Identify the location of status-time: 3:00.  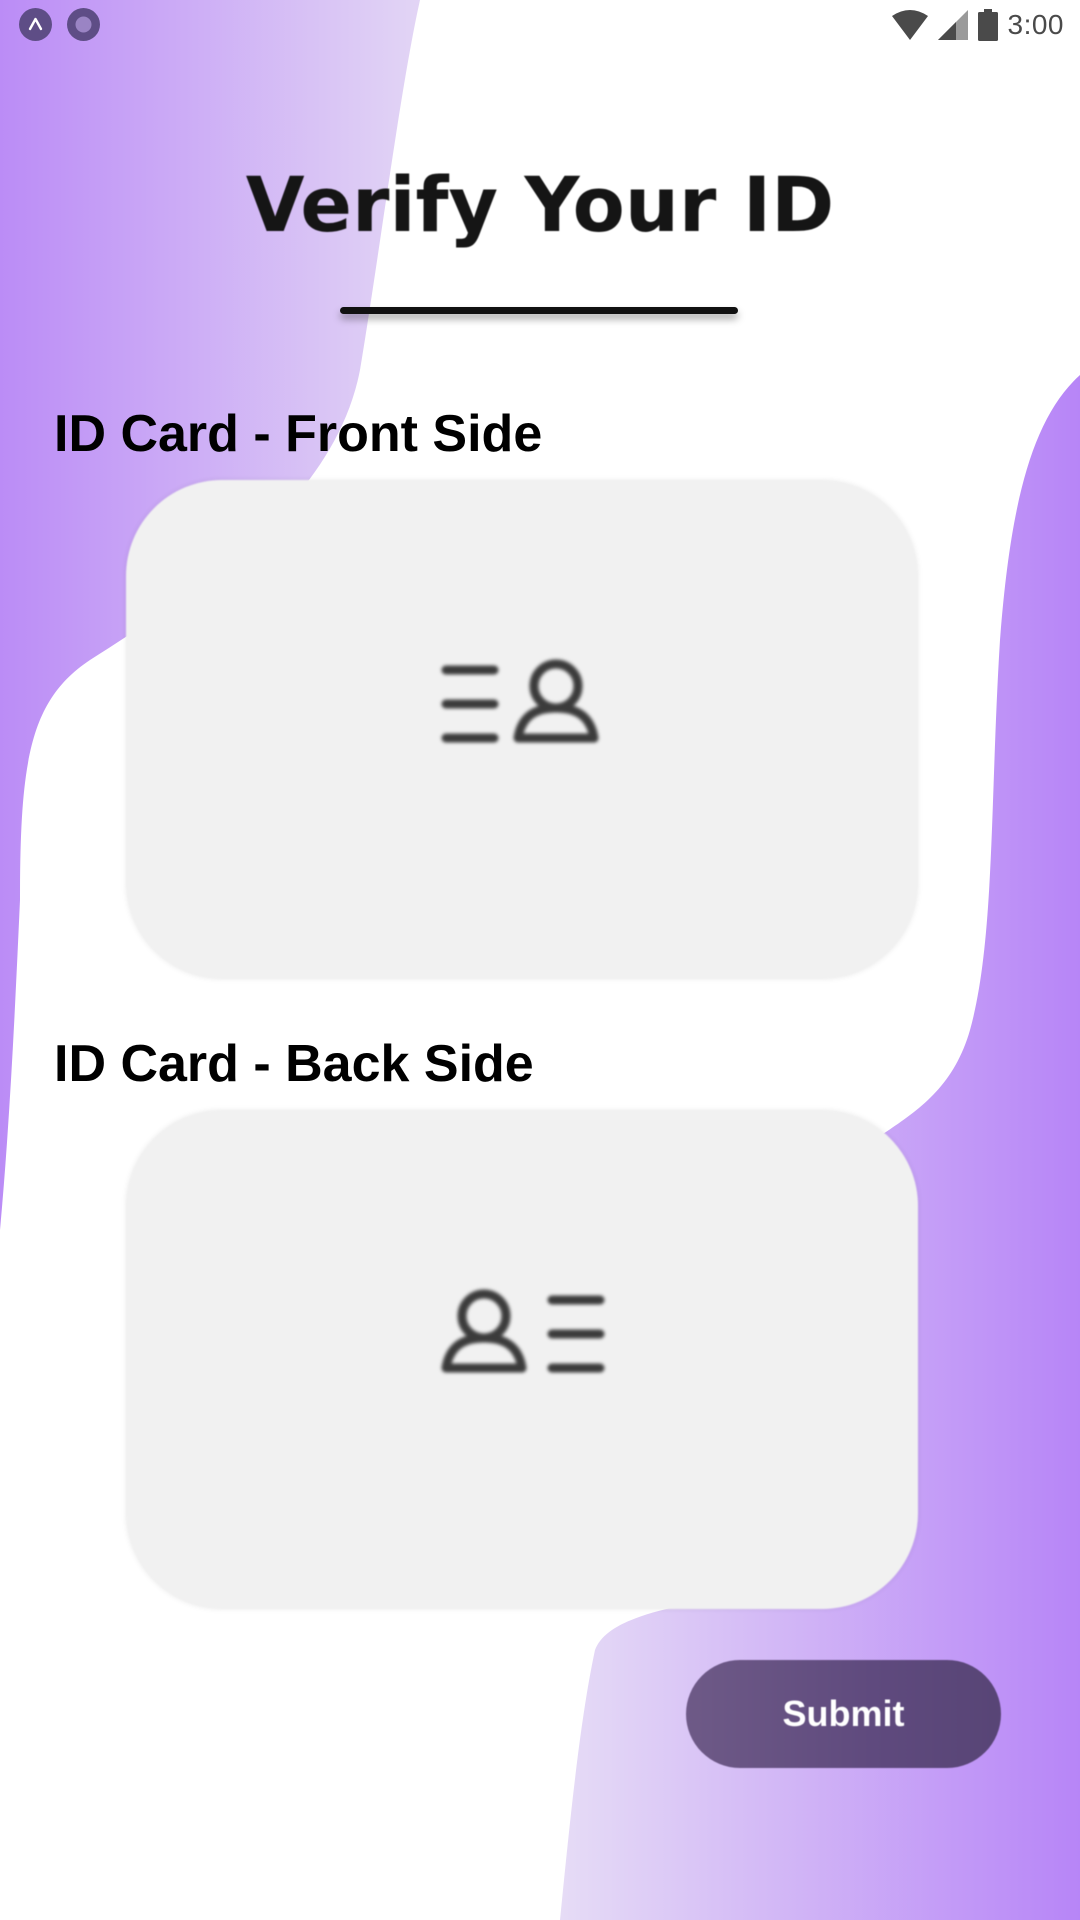
(1035, 24).